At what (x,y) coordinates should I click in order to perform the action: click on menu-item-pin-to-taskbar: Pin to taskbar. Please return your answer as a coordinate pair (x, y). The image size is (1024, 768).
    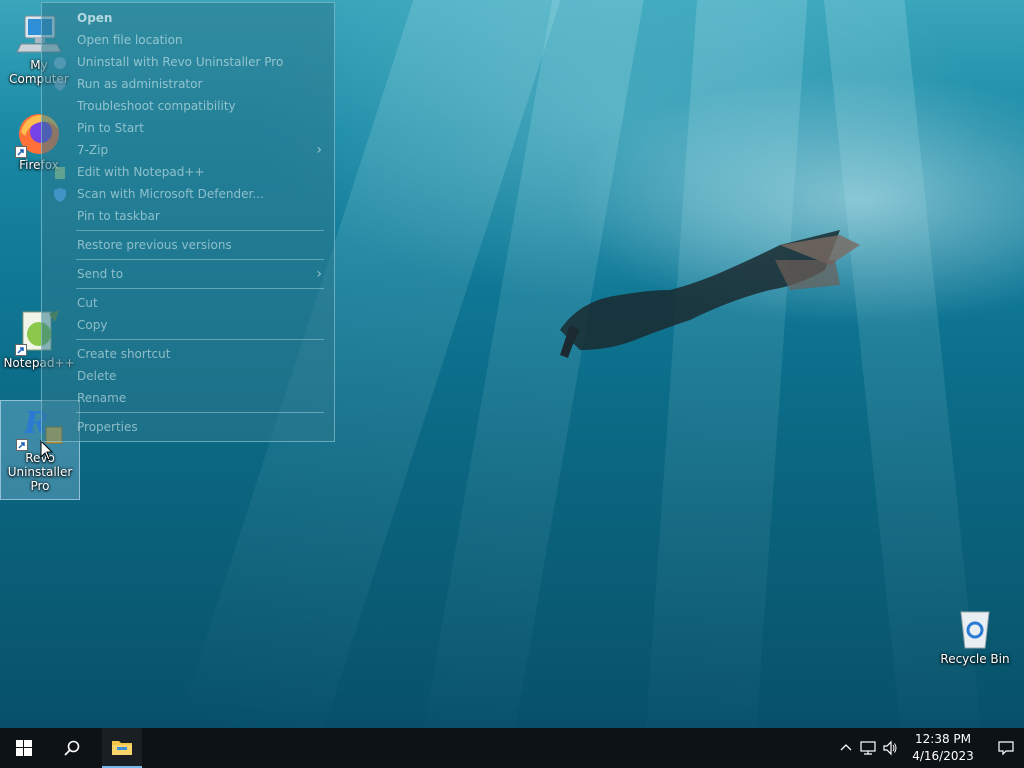
    Looking at the image, I should click on (188, 216).